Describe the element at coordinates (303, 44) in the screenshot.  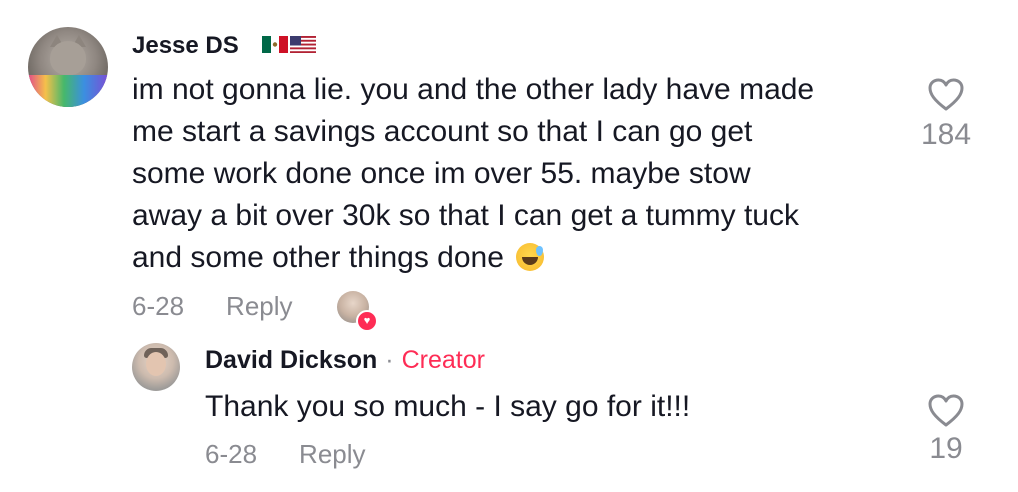
I see `usa-flag-icon` at that location.